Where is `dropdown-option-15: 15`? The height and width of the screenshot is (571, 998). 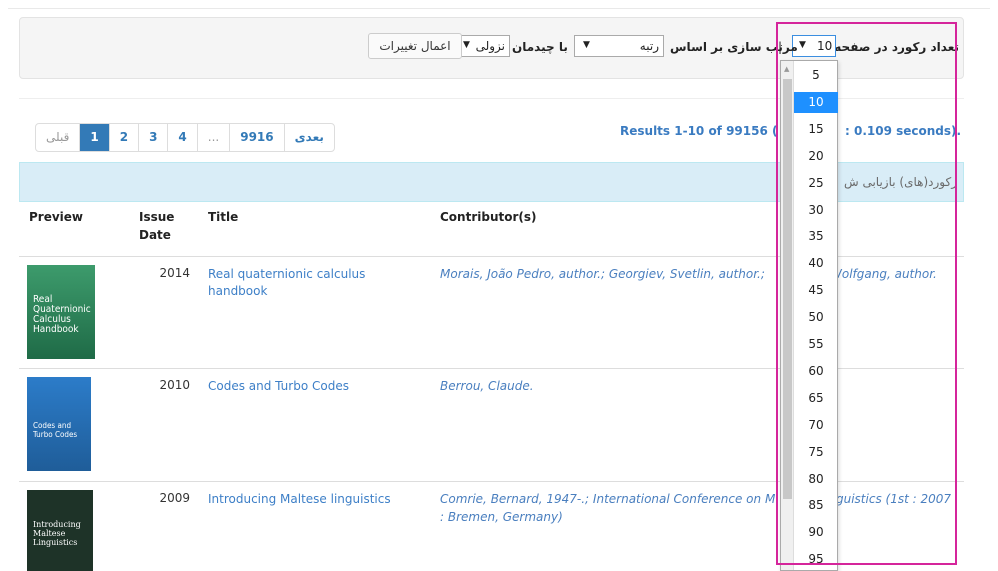
dropdown-option-15: 15 is located at coordinates (816, 129).